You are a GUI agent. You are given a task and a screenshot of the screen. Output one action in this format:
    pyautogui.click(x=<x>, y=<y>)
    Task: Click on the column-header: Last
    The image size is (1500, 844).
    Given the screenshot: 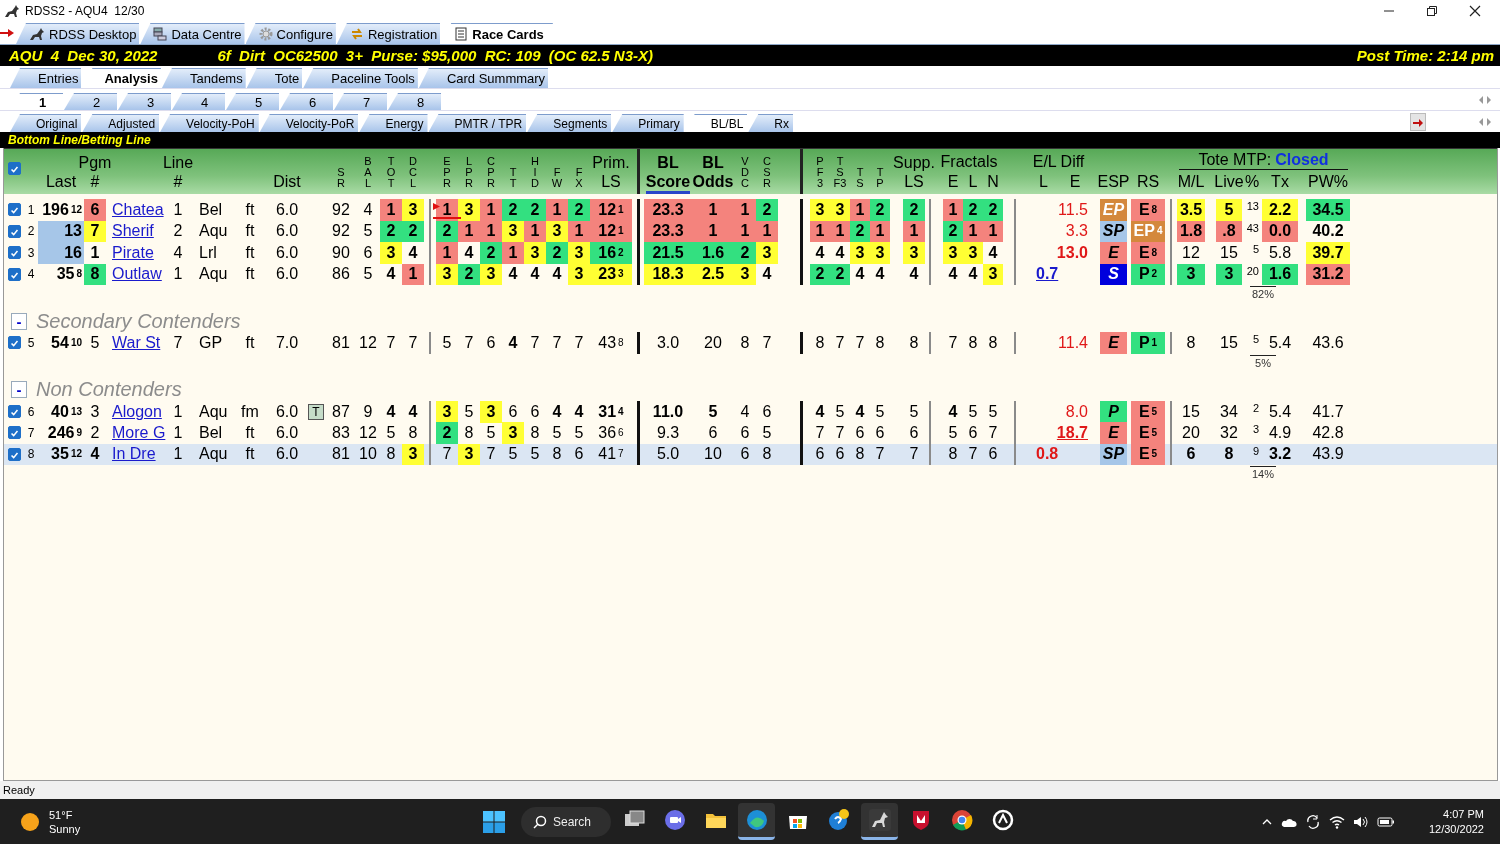 What is the action you would take?
    pyautogui.click(x=61, y=183)
    